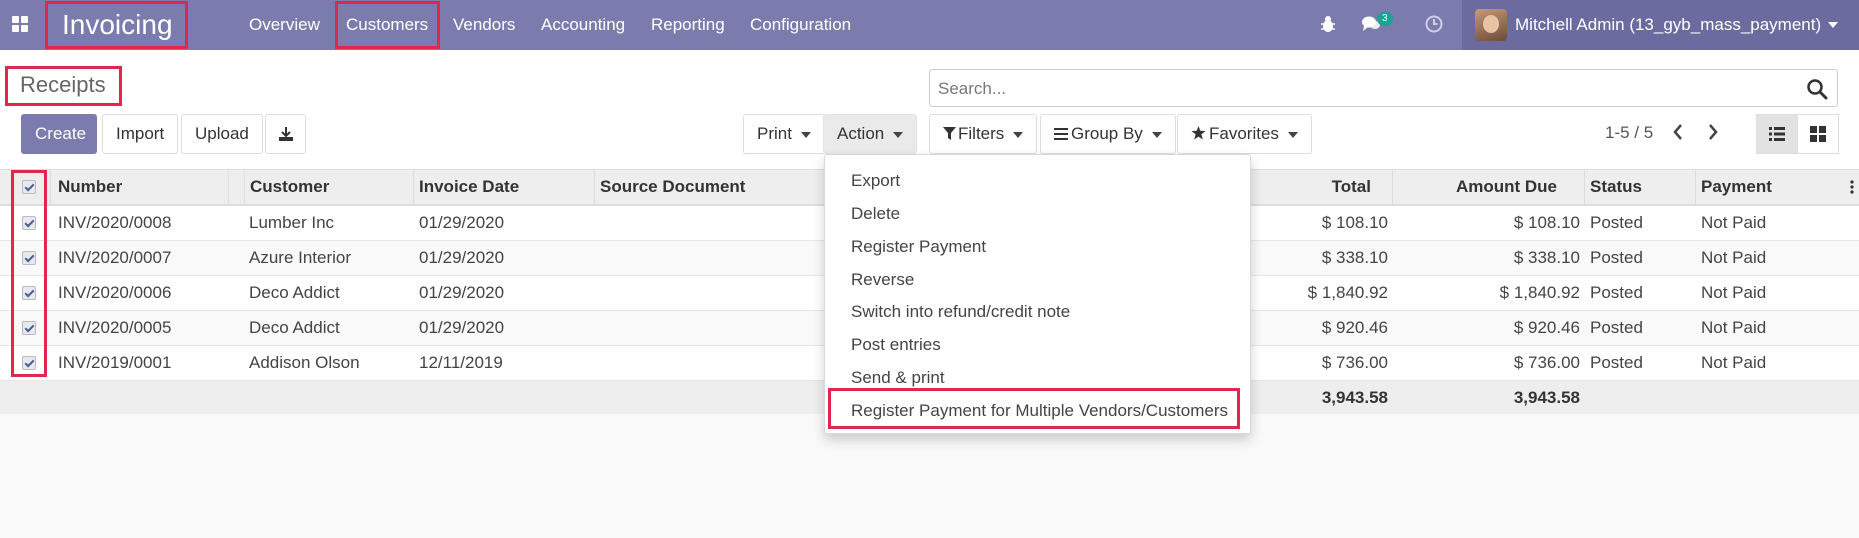 This screenshot has height=538, width=1859. Describe the element at coordinates (29, 187) in the screenshot. I see `select-all-checkbox` at that location.